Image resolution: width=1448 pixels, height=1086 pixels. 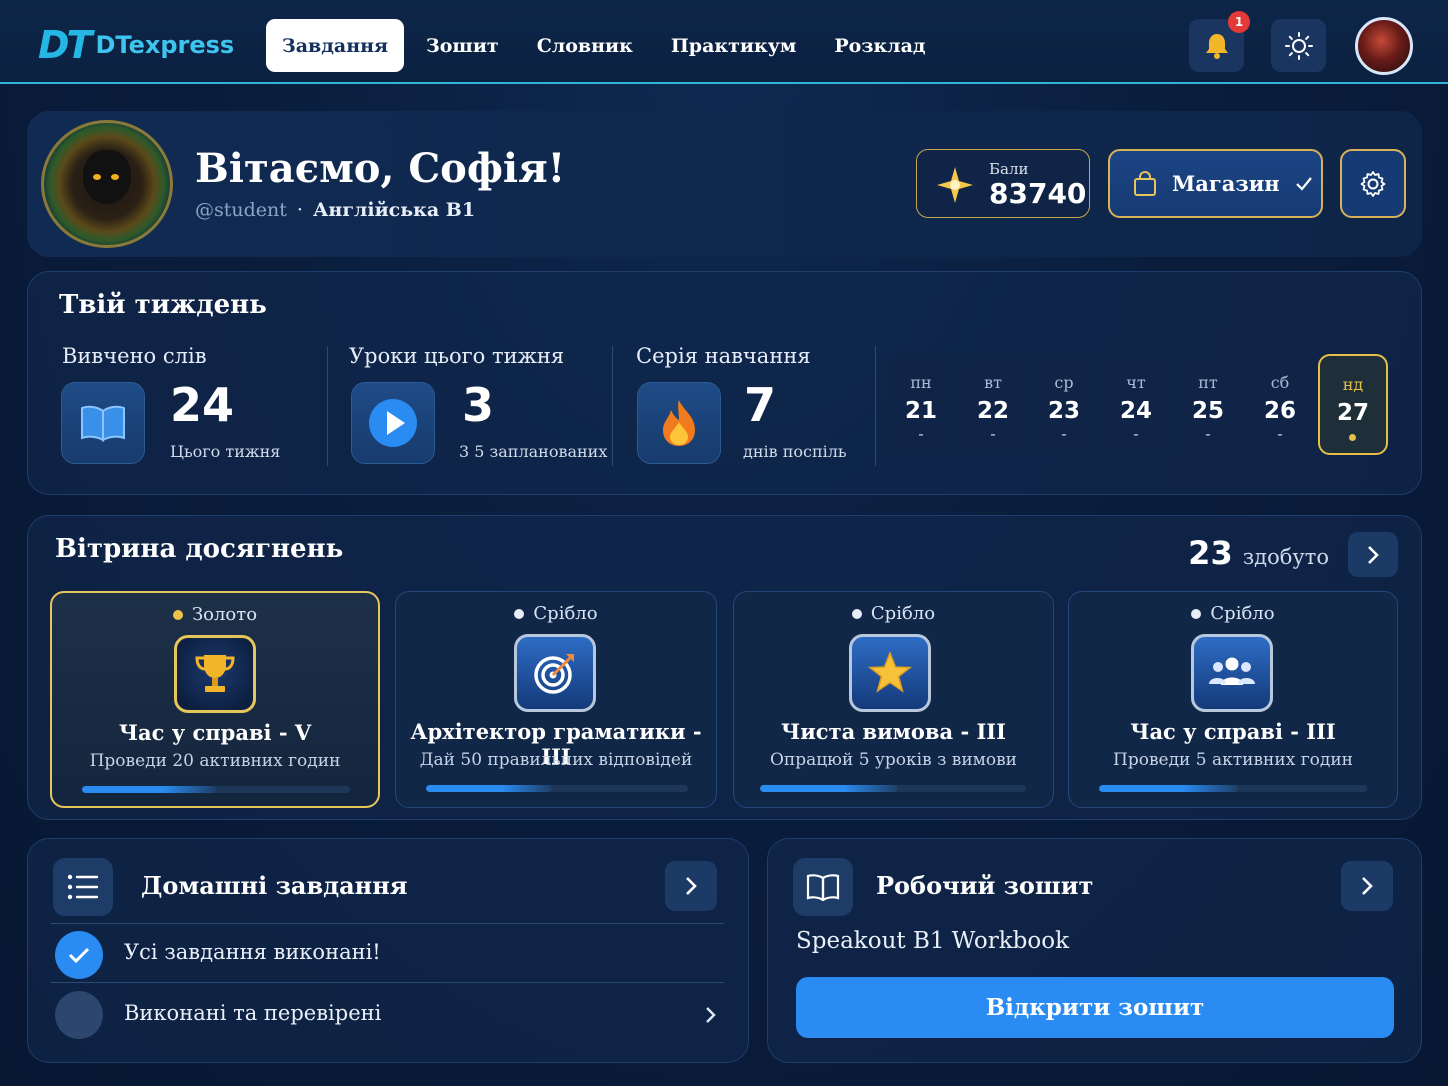 I want to click on cat-eye-left, so click(x=97, y=177).